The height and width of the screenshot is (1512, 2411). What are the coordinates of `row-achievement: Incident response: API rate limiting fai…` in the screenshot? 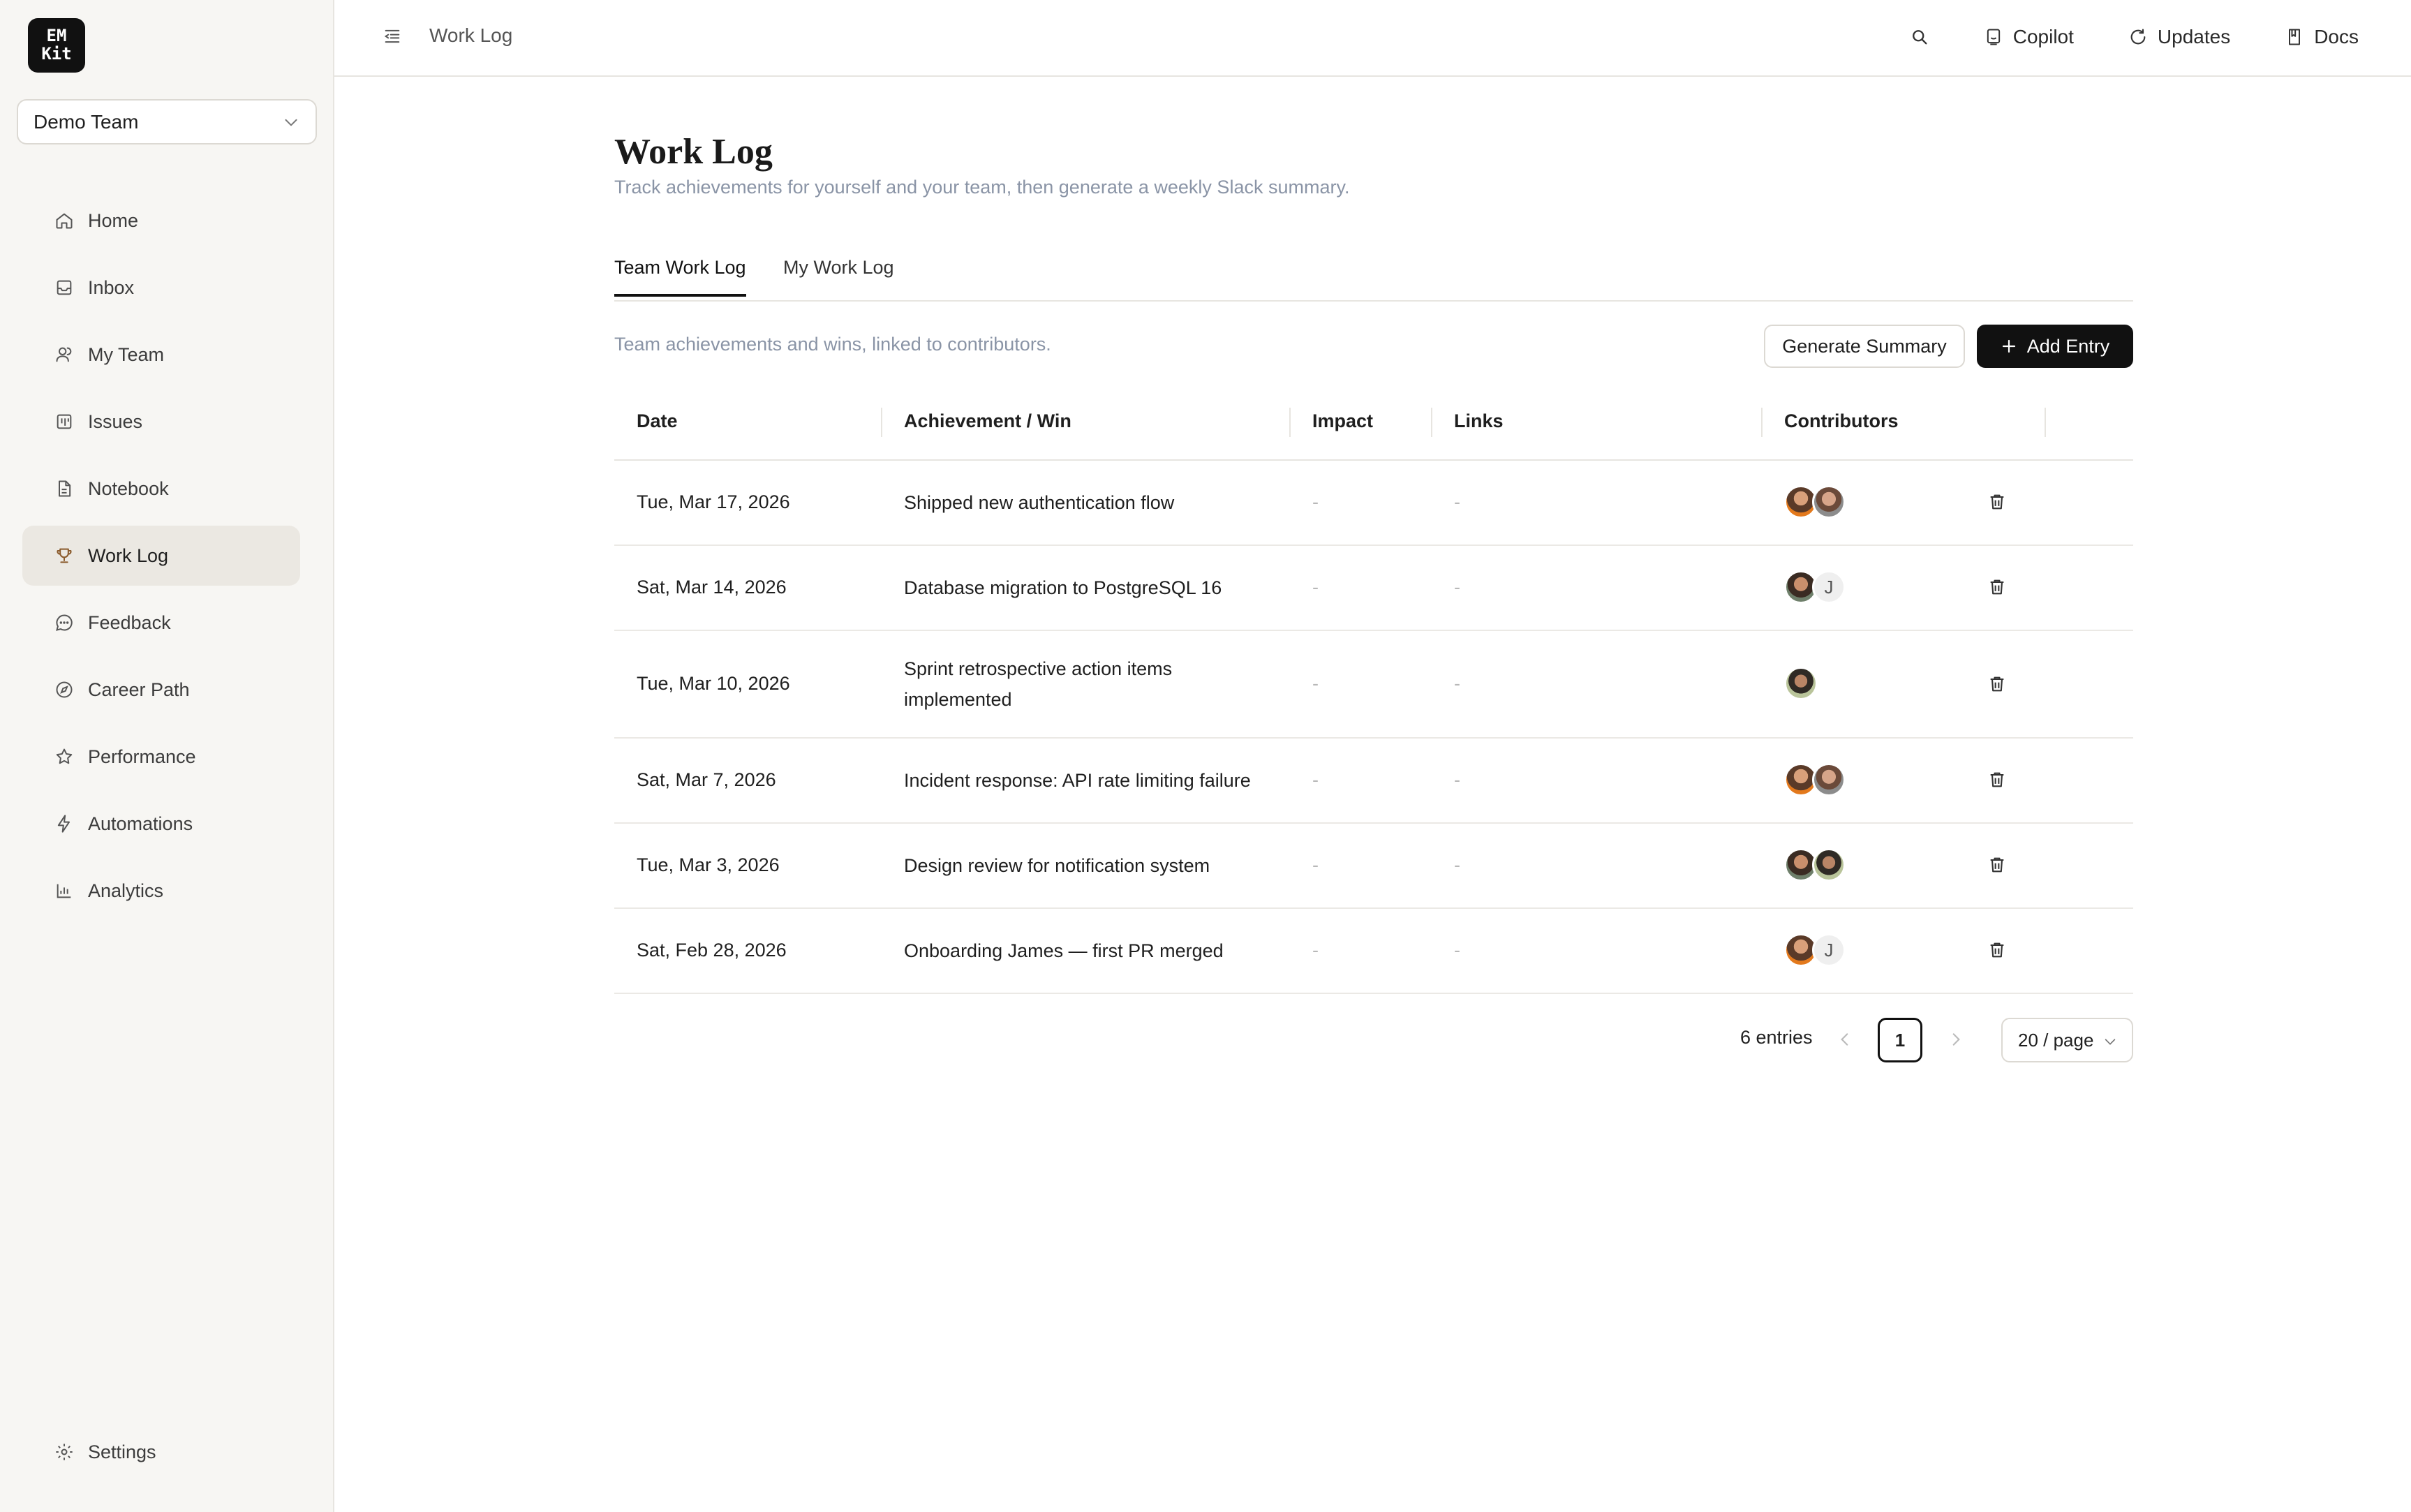 It's located at (1077, 780).